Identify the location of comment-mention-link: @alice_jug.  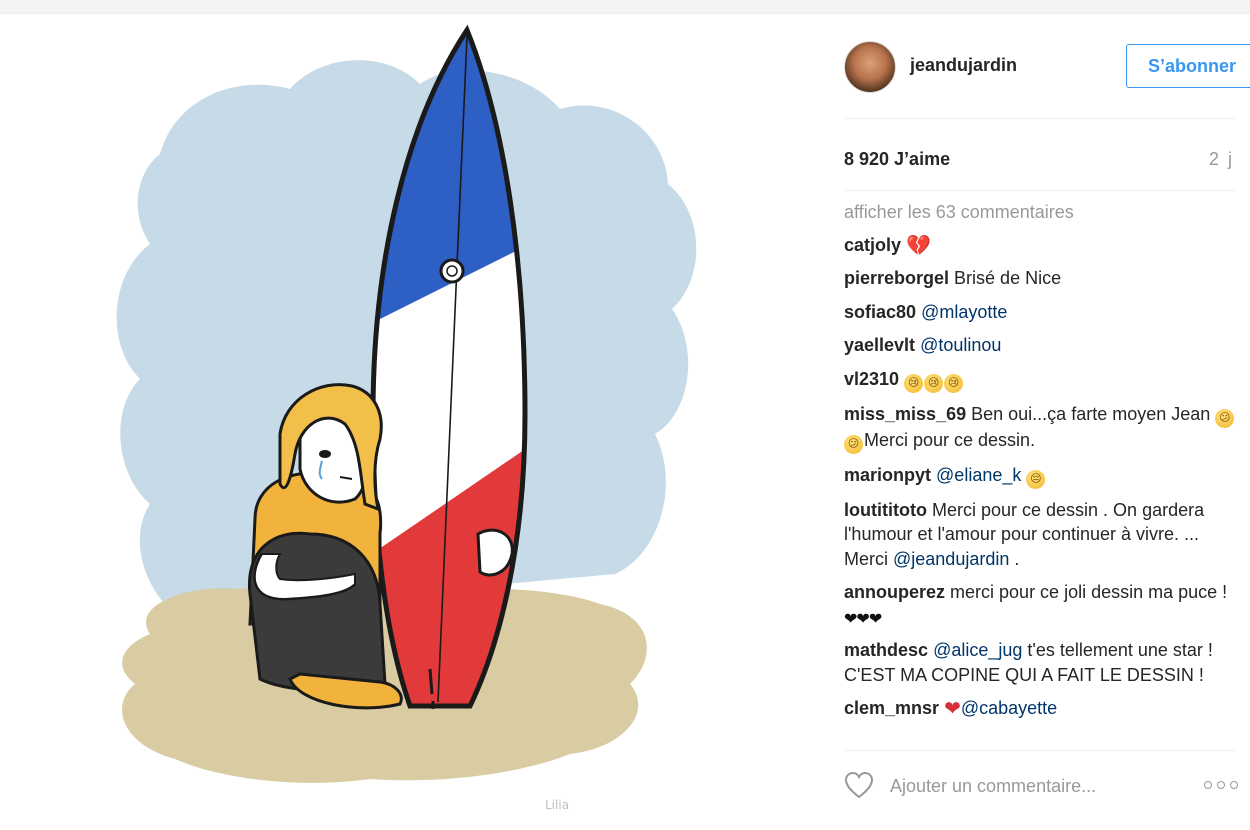
(977, 650).